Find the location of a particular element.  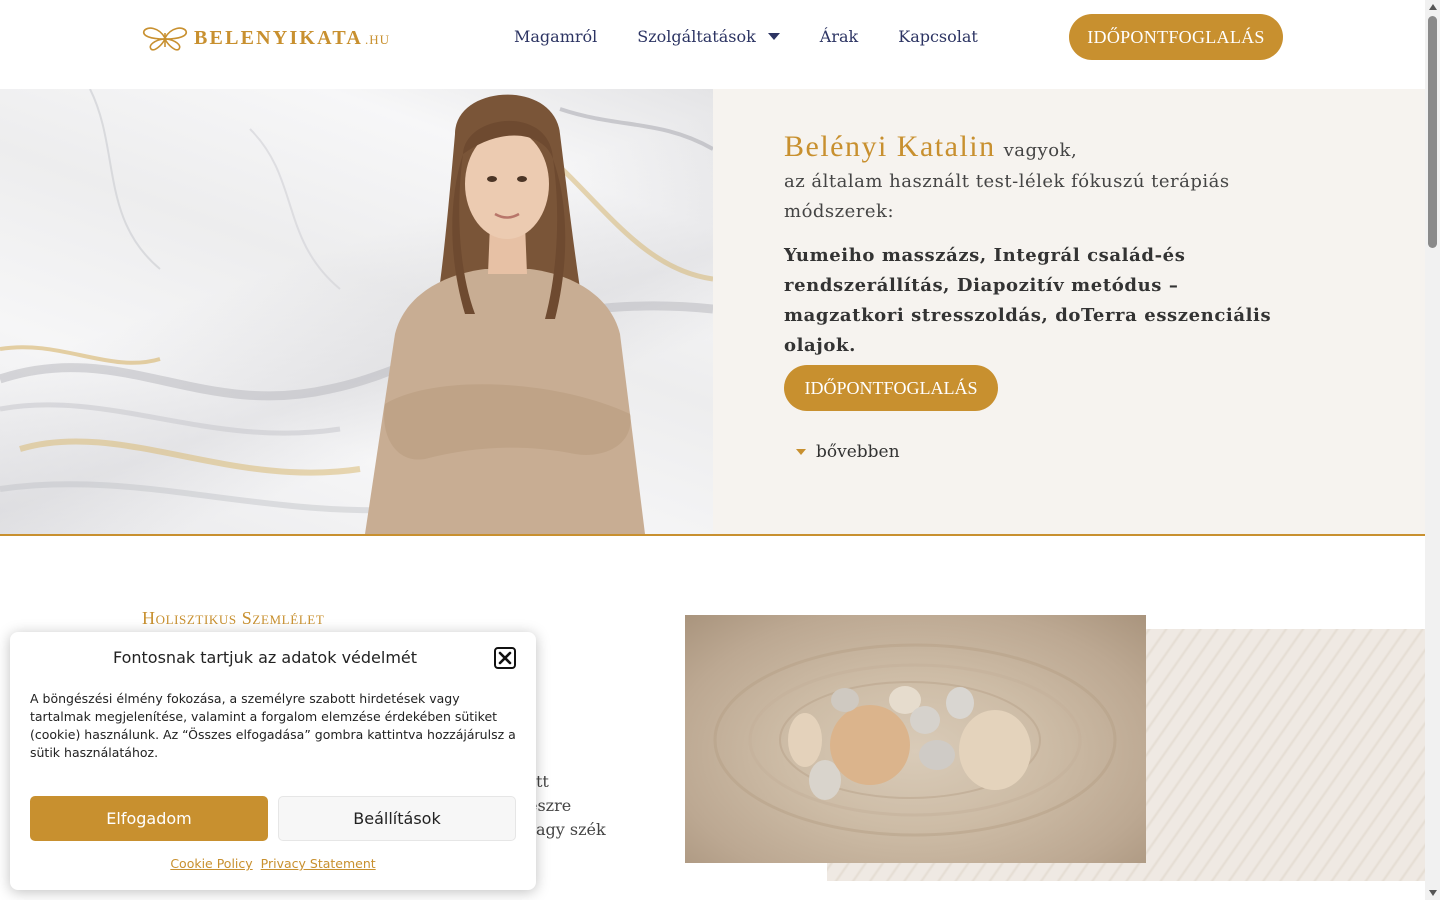

scroll-up-icon is located at coordinates (1433, 7).